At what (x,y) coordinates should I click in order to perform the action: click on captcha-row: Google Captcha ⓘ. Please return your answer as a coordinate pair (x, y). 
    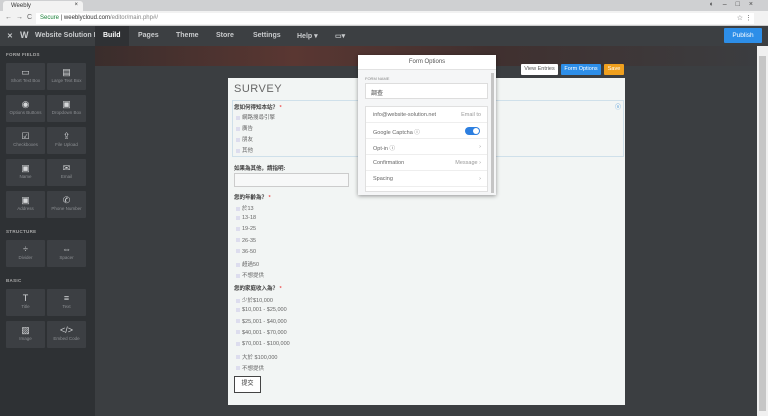
    Looking at the image, I should click on (426, 131).